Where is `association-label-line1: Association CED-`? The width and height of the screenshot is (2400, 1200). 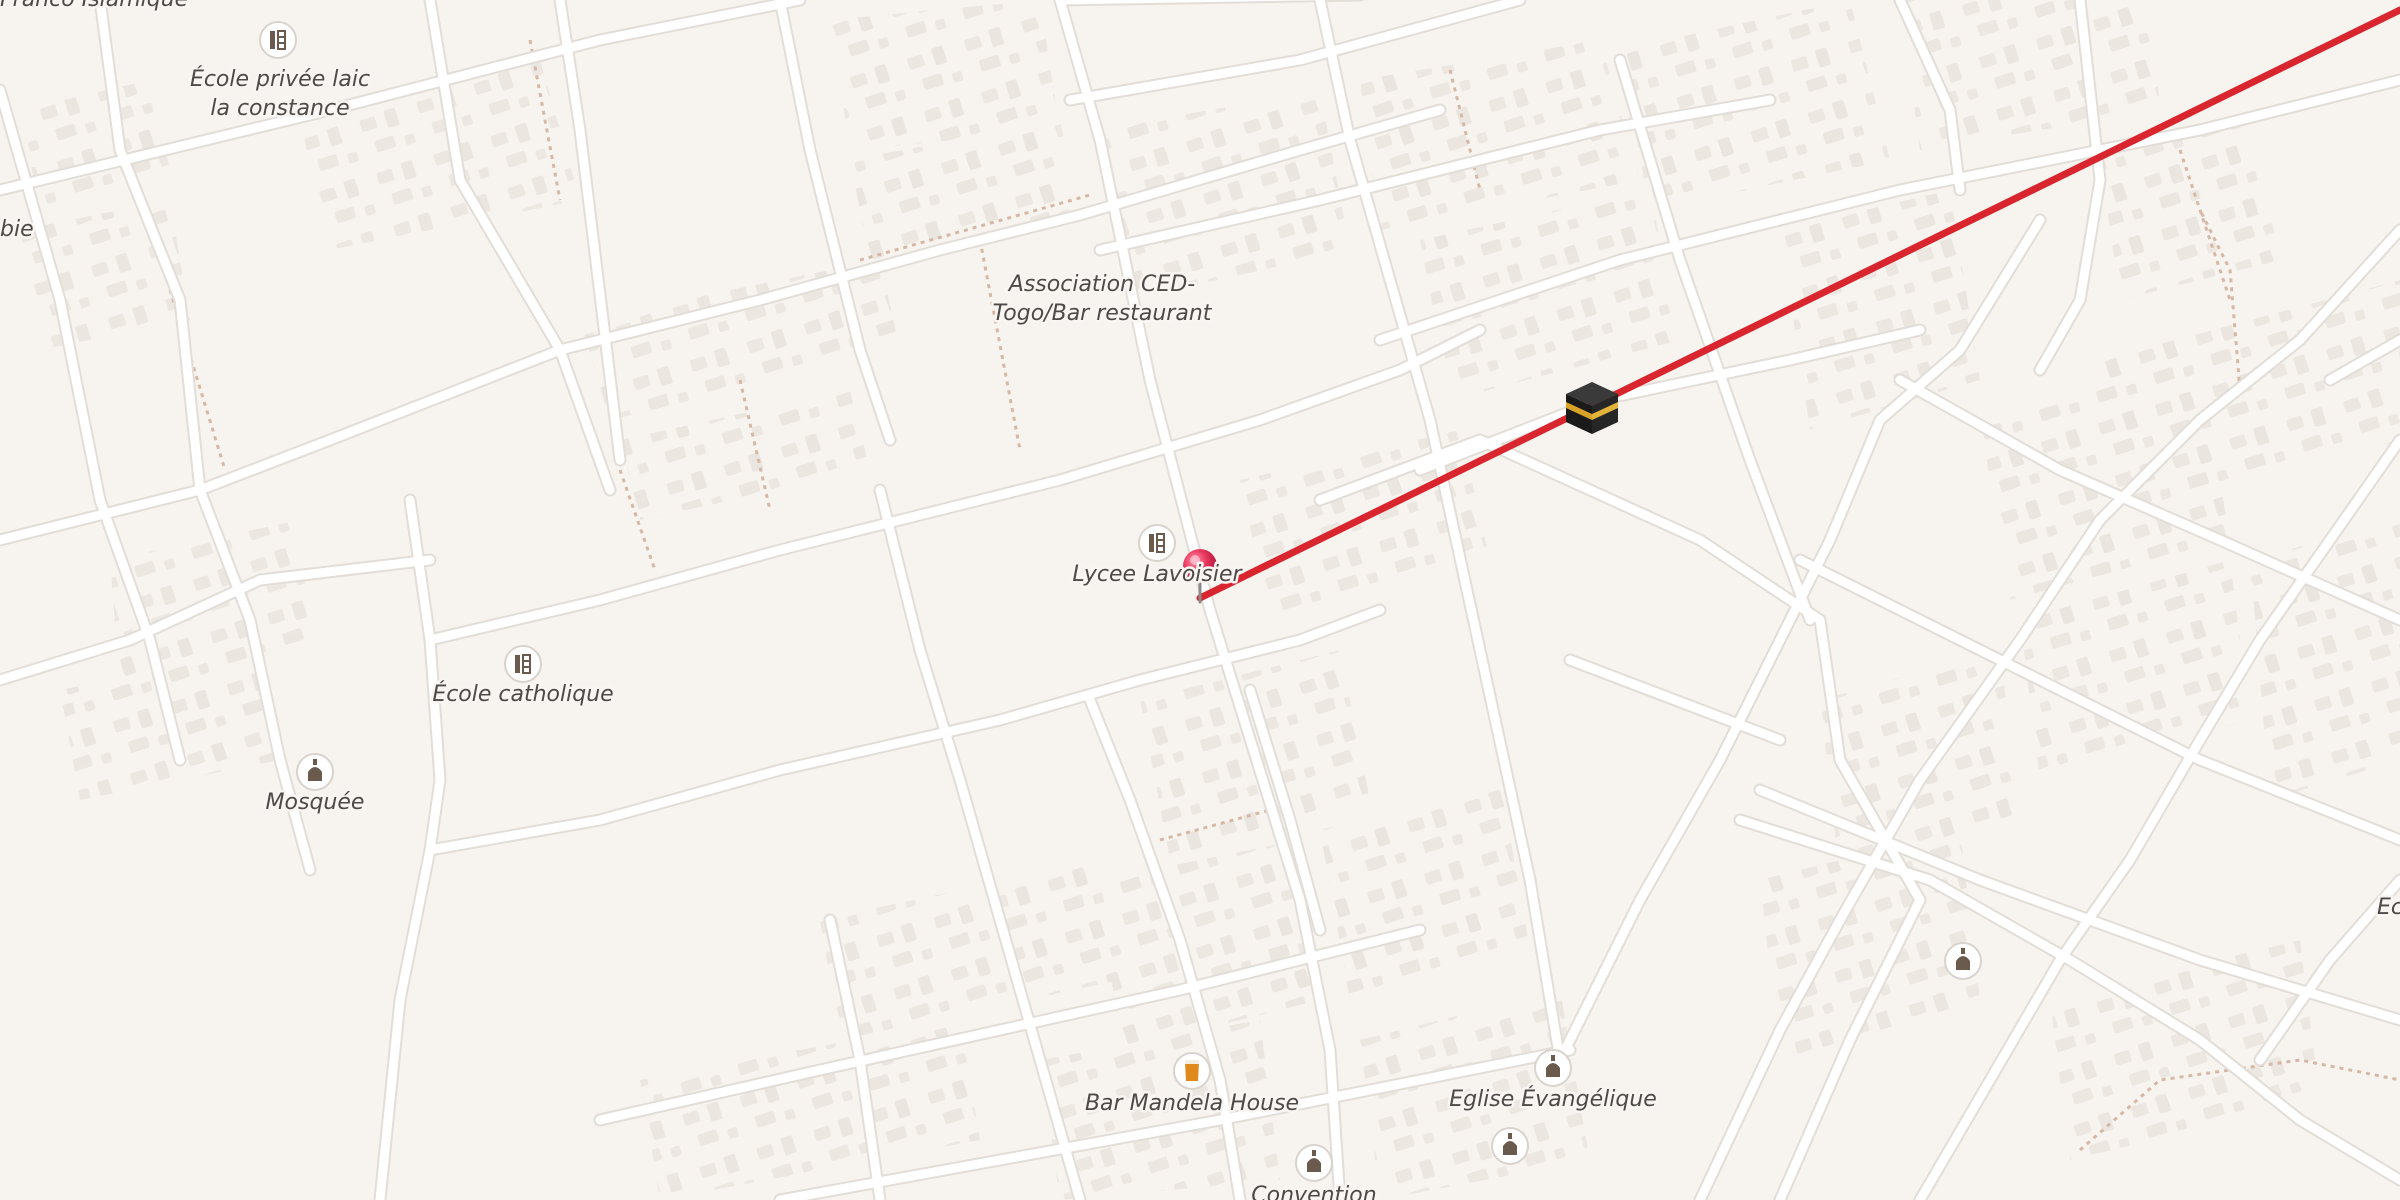 association-label-line1: Association CED- is located at coordinates (1101, 284).